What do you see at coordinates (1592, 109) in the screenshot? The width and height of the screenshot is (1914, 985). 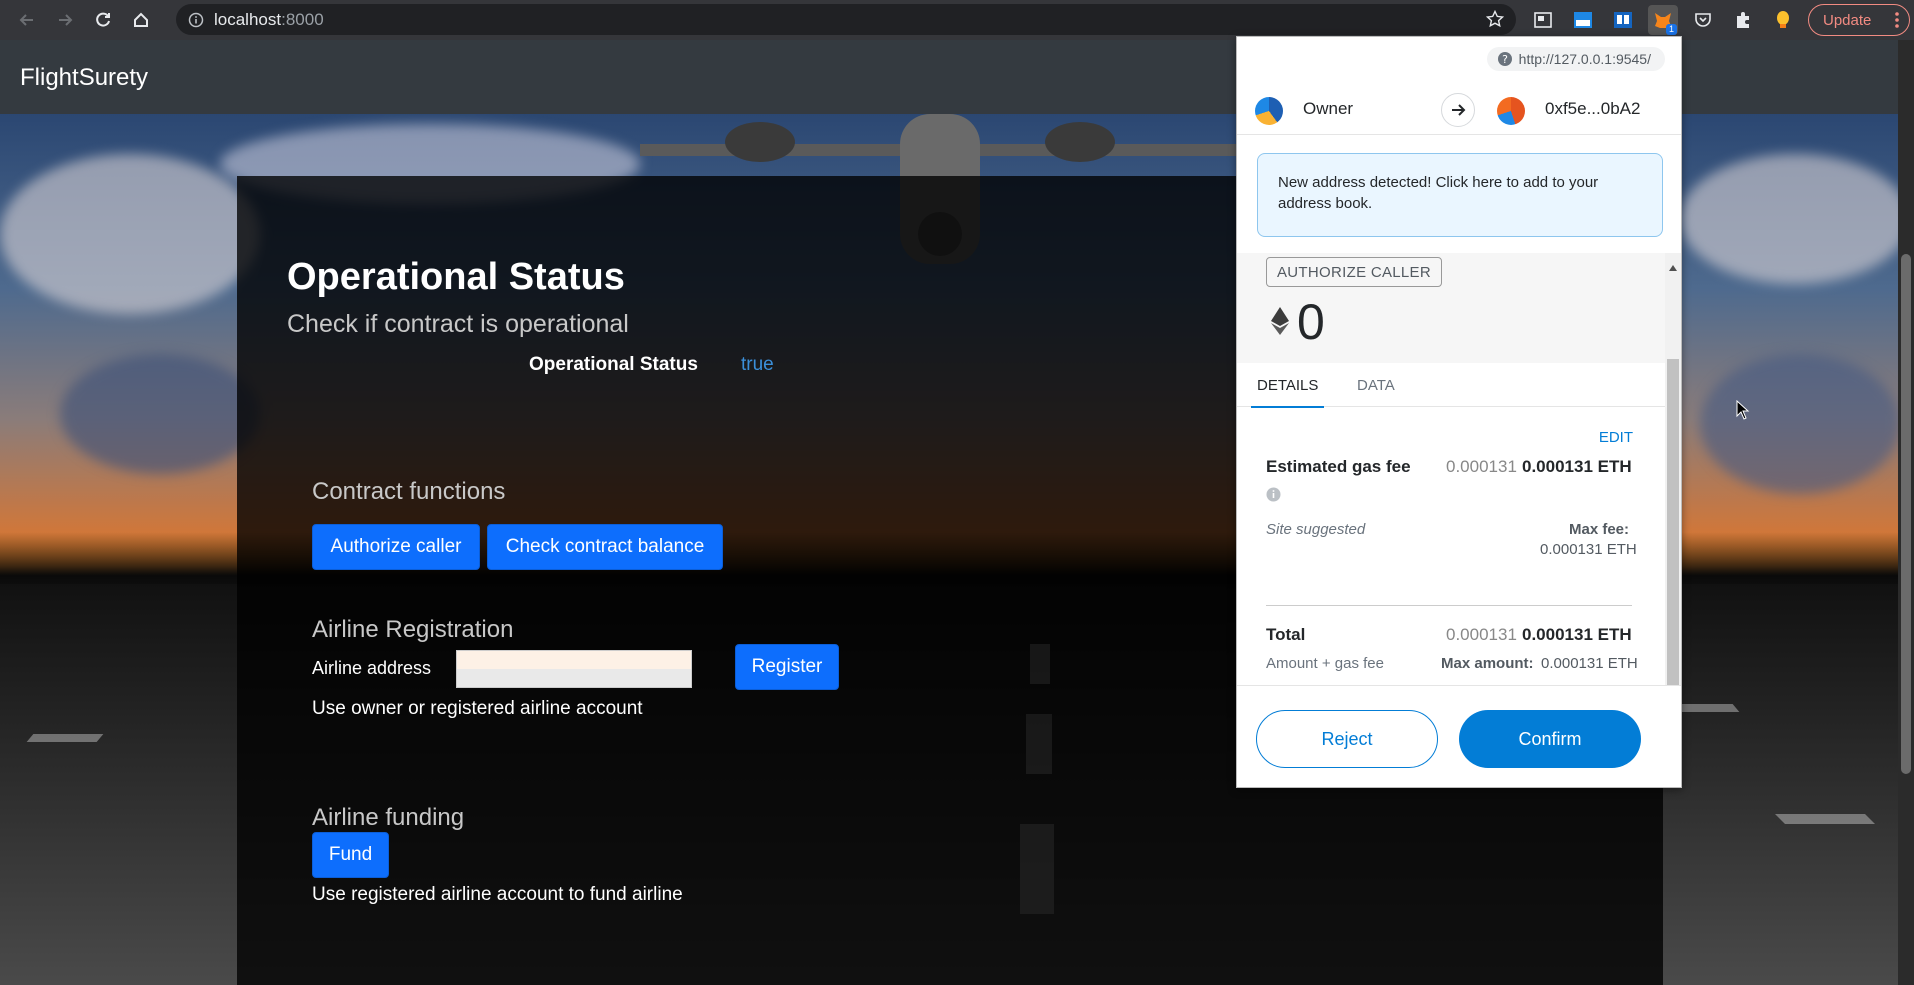 I see `to-account-address: 0xf5e...0bA2` at bounding box center [1592, 109].